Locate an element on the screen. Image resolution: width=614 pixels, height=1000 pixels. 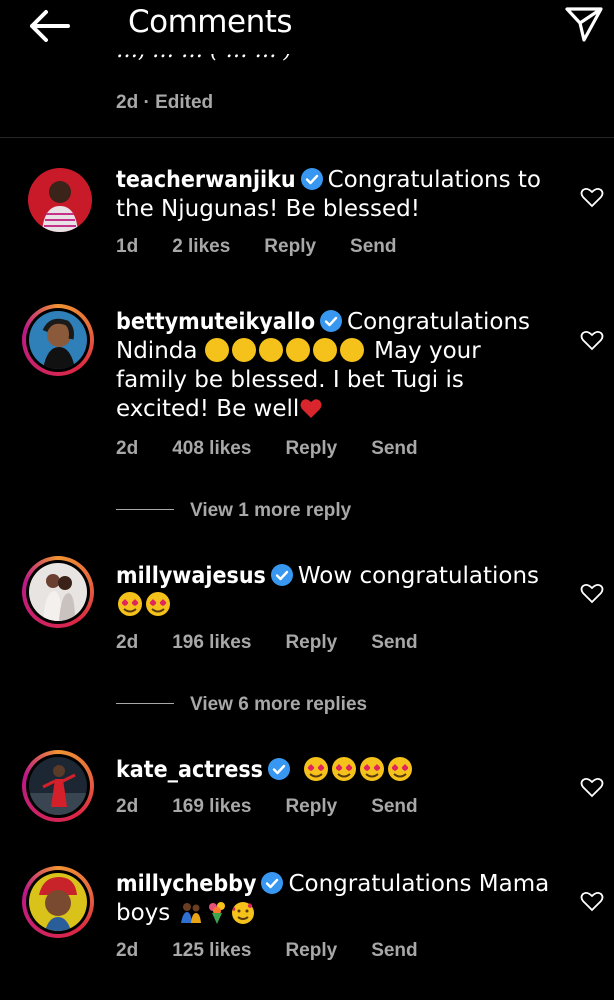
likes-count: 196 likes is located at coordinates (211, 642).